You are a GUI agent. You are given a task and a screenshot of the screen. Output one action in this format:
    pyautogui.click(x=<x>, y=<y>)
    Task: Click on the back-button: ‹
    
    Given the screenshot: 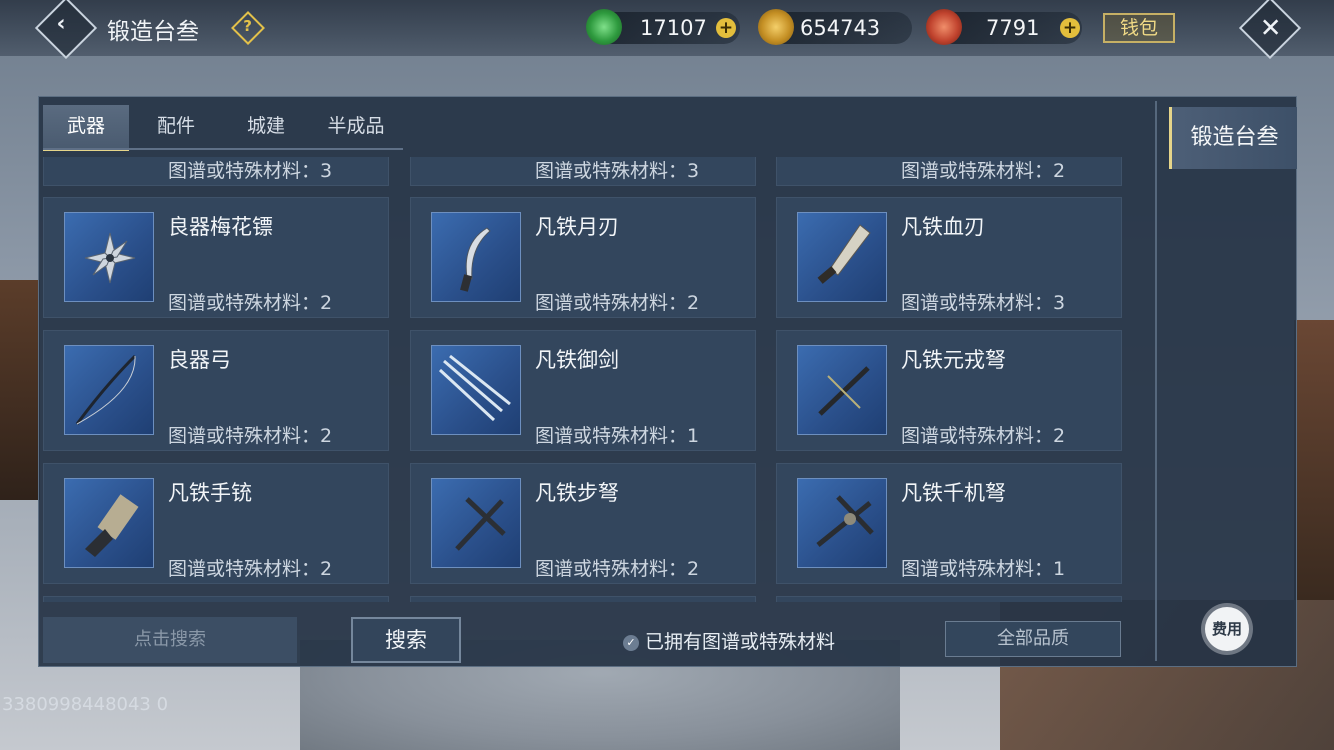 What is the action you would take?
    pyautogui.click(x=66, y=30)
    